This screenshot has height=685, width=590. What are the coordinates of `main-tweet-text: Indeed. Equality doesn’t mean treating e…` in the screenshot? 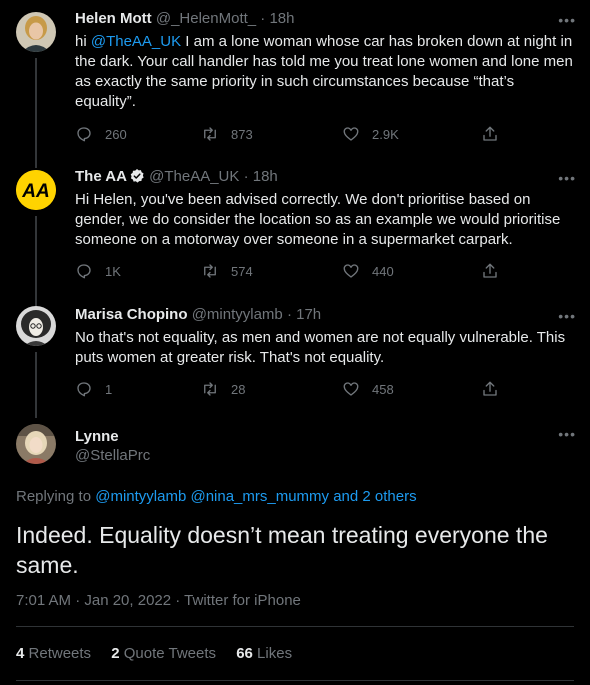 It's located at (282, 550).